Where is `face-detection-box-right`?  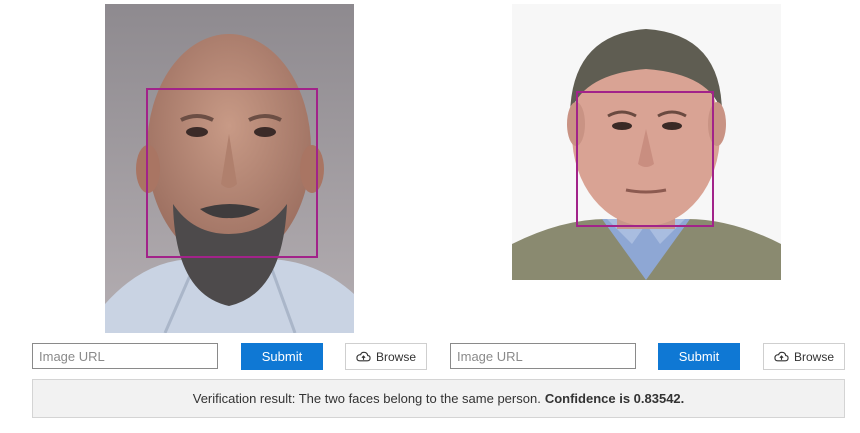 face-detection-box-right is located at coordinates (645, 159).